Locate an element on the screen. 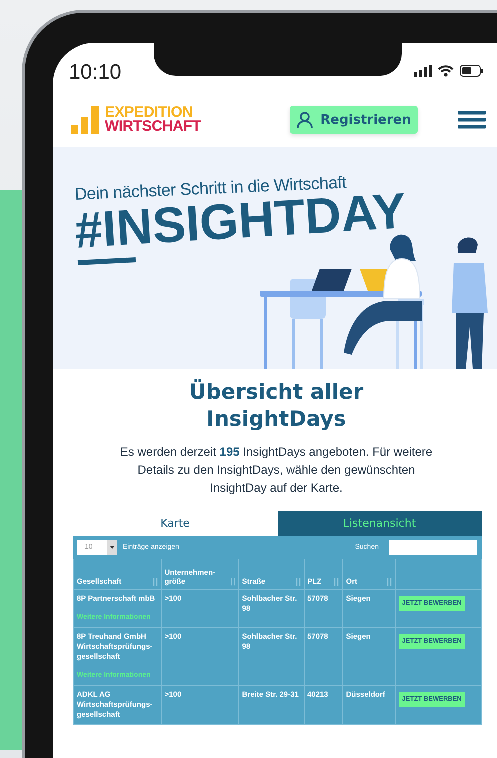  caret-icon is located at coordinates (112, 547).